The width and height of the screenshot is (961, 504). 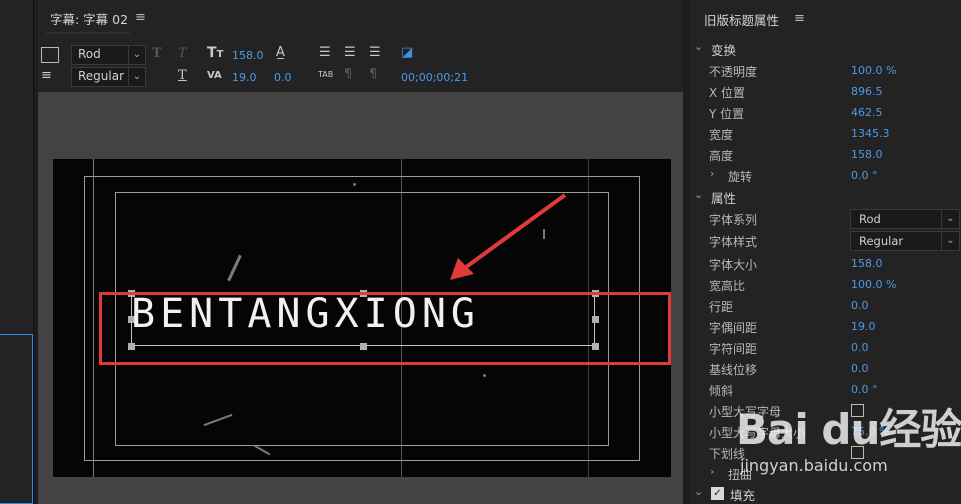 I want to click on font-style-dropdown: Regular ⌄, so click(x=108, y=77).